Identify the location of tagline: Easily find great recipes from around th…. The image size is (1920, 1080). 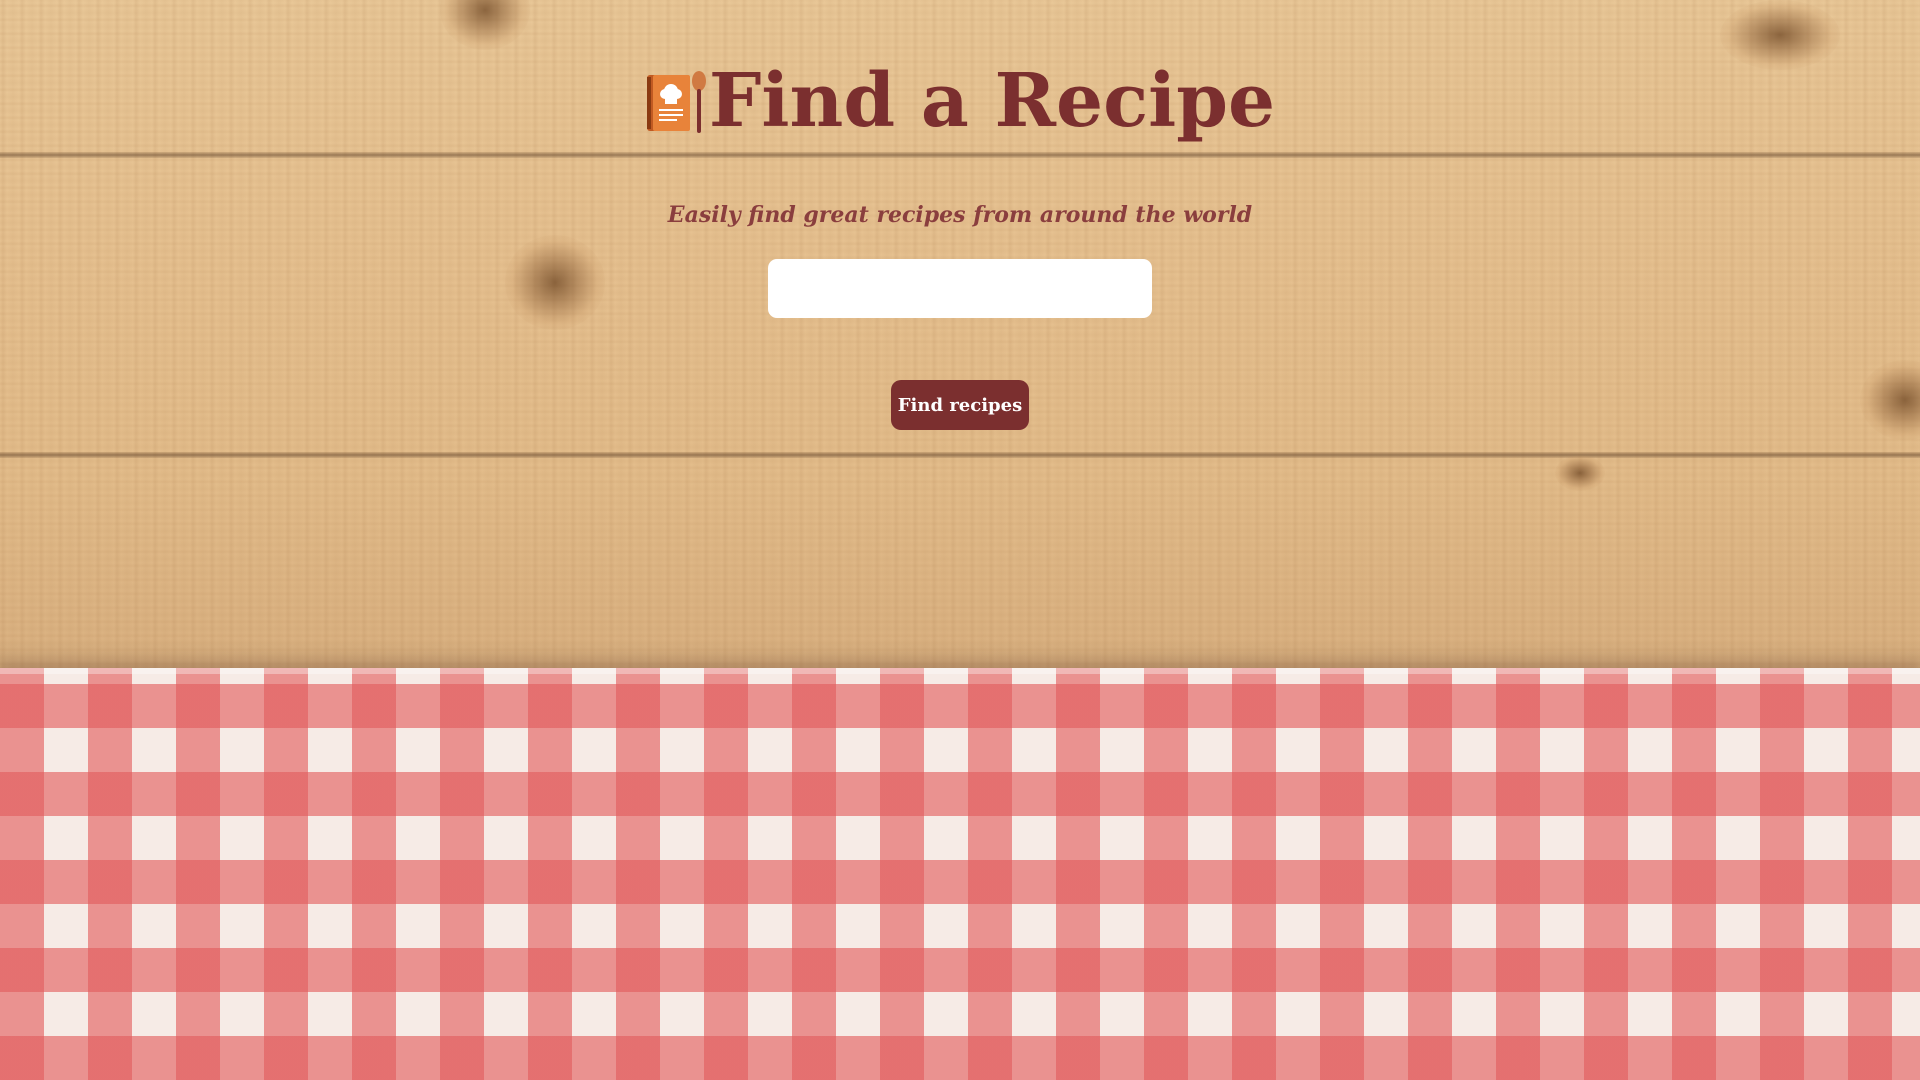
(960, 215).